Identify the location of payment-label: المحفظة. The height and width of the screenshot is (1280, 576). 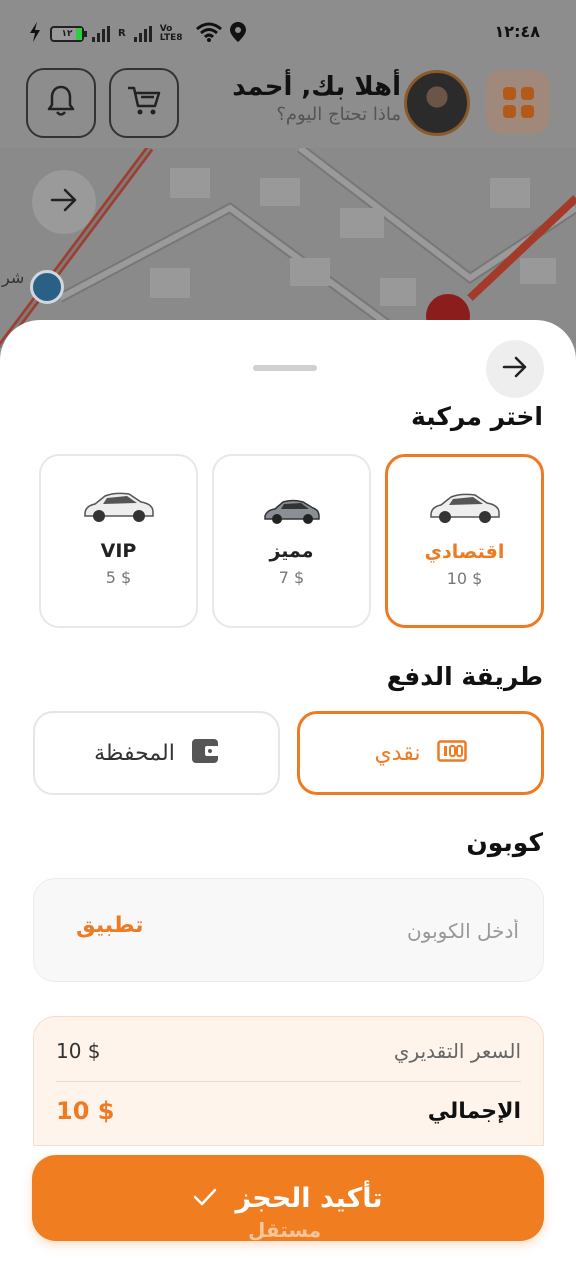
(134, 753).